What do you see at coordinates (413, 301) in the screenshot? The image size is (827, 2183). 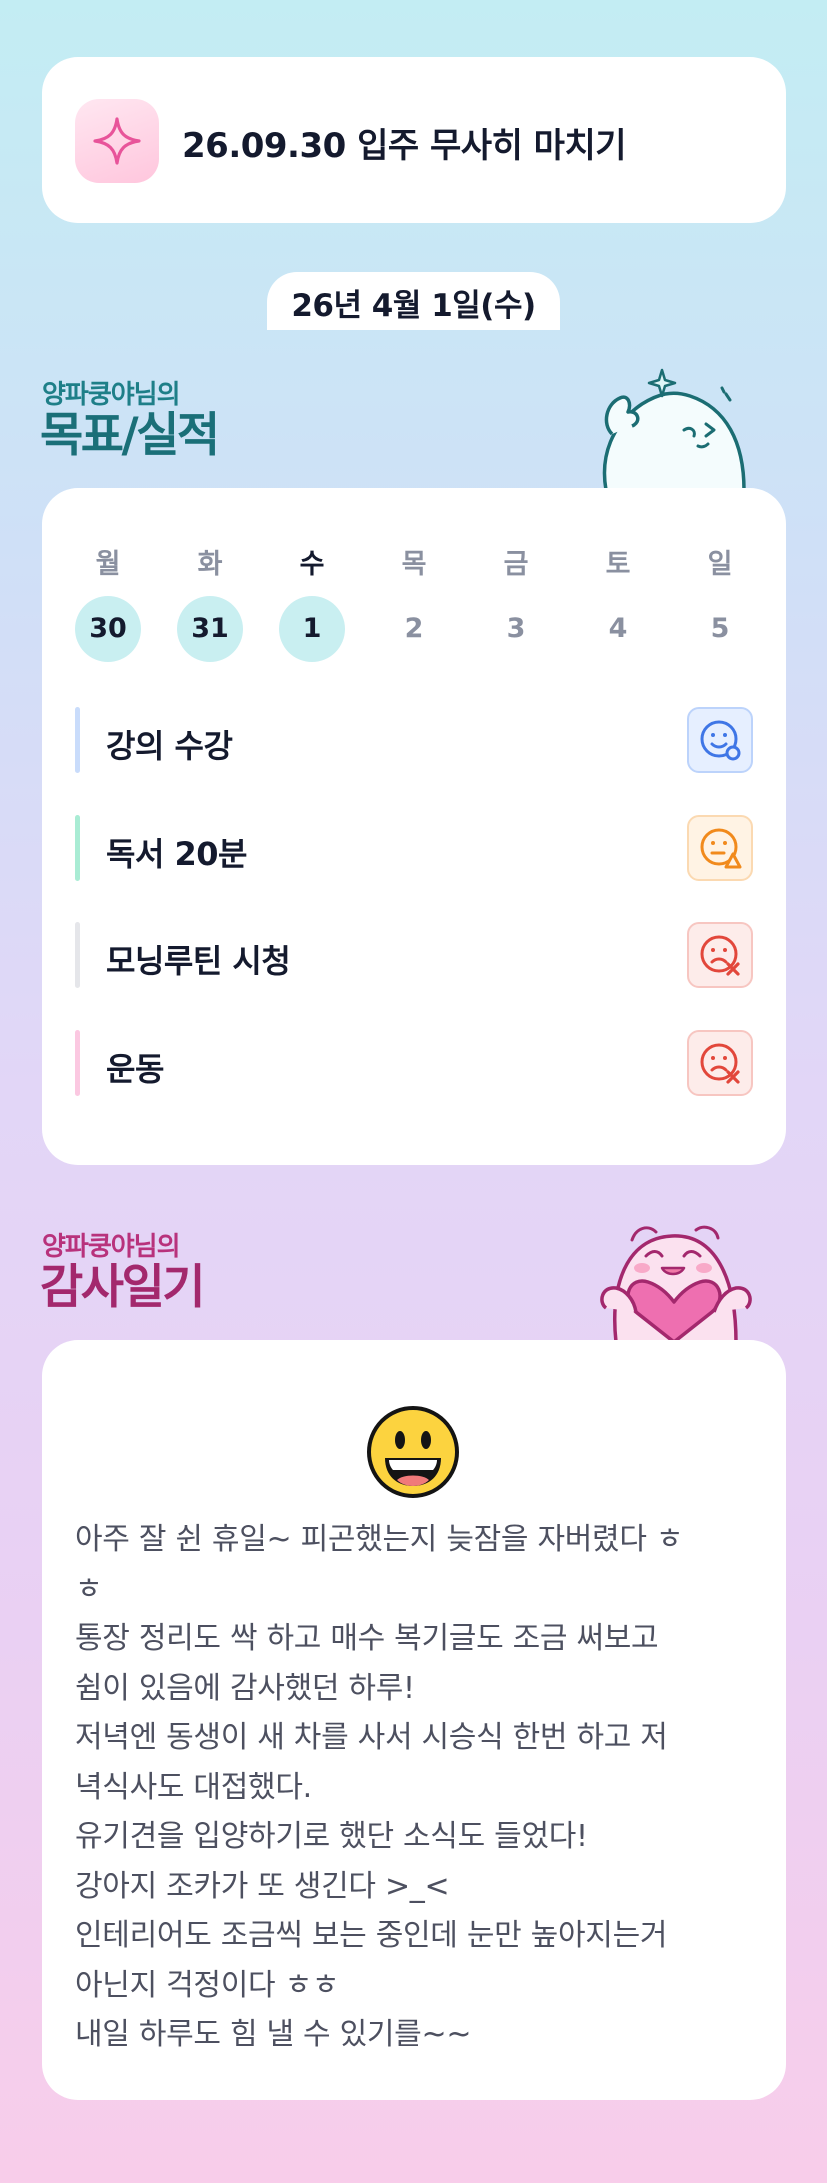 I see `date-label: 26년 4월 1일(수)` at bounding box center [413, 301].